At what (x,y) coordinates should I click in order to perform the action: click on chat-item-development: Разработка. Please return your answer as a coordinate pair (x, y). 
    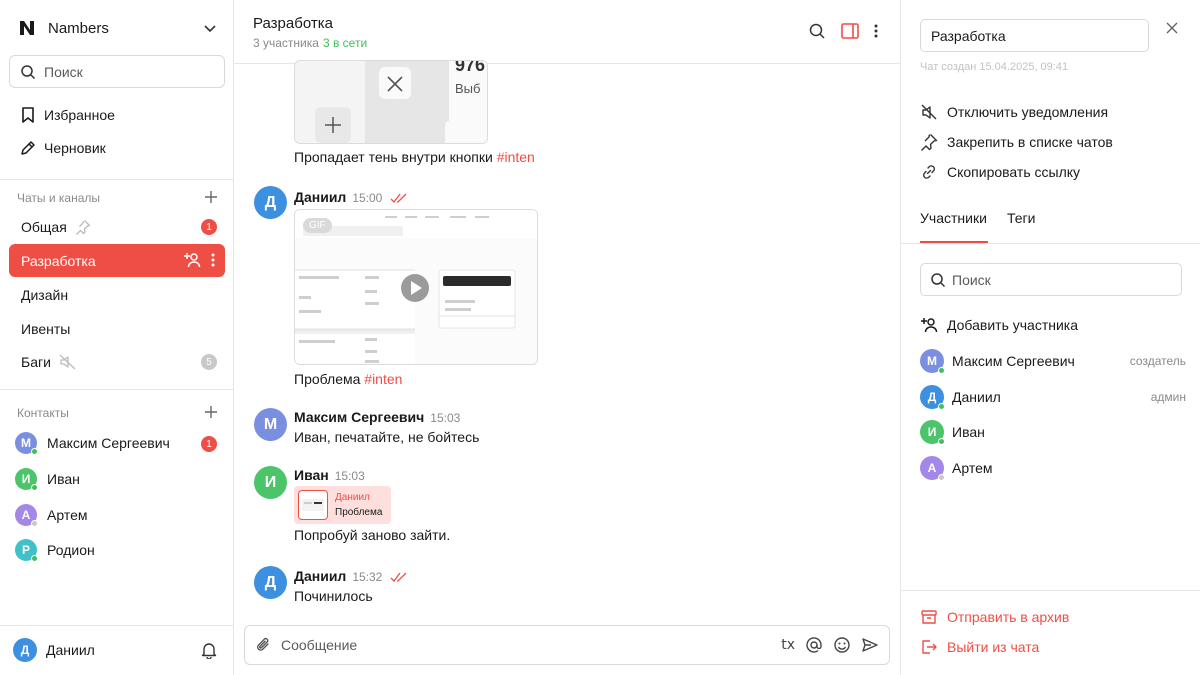
    Looking at the image, I should click on (117, 260).